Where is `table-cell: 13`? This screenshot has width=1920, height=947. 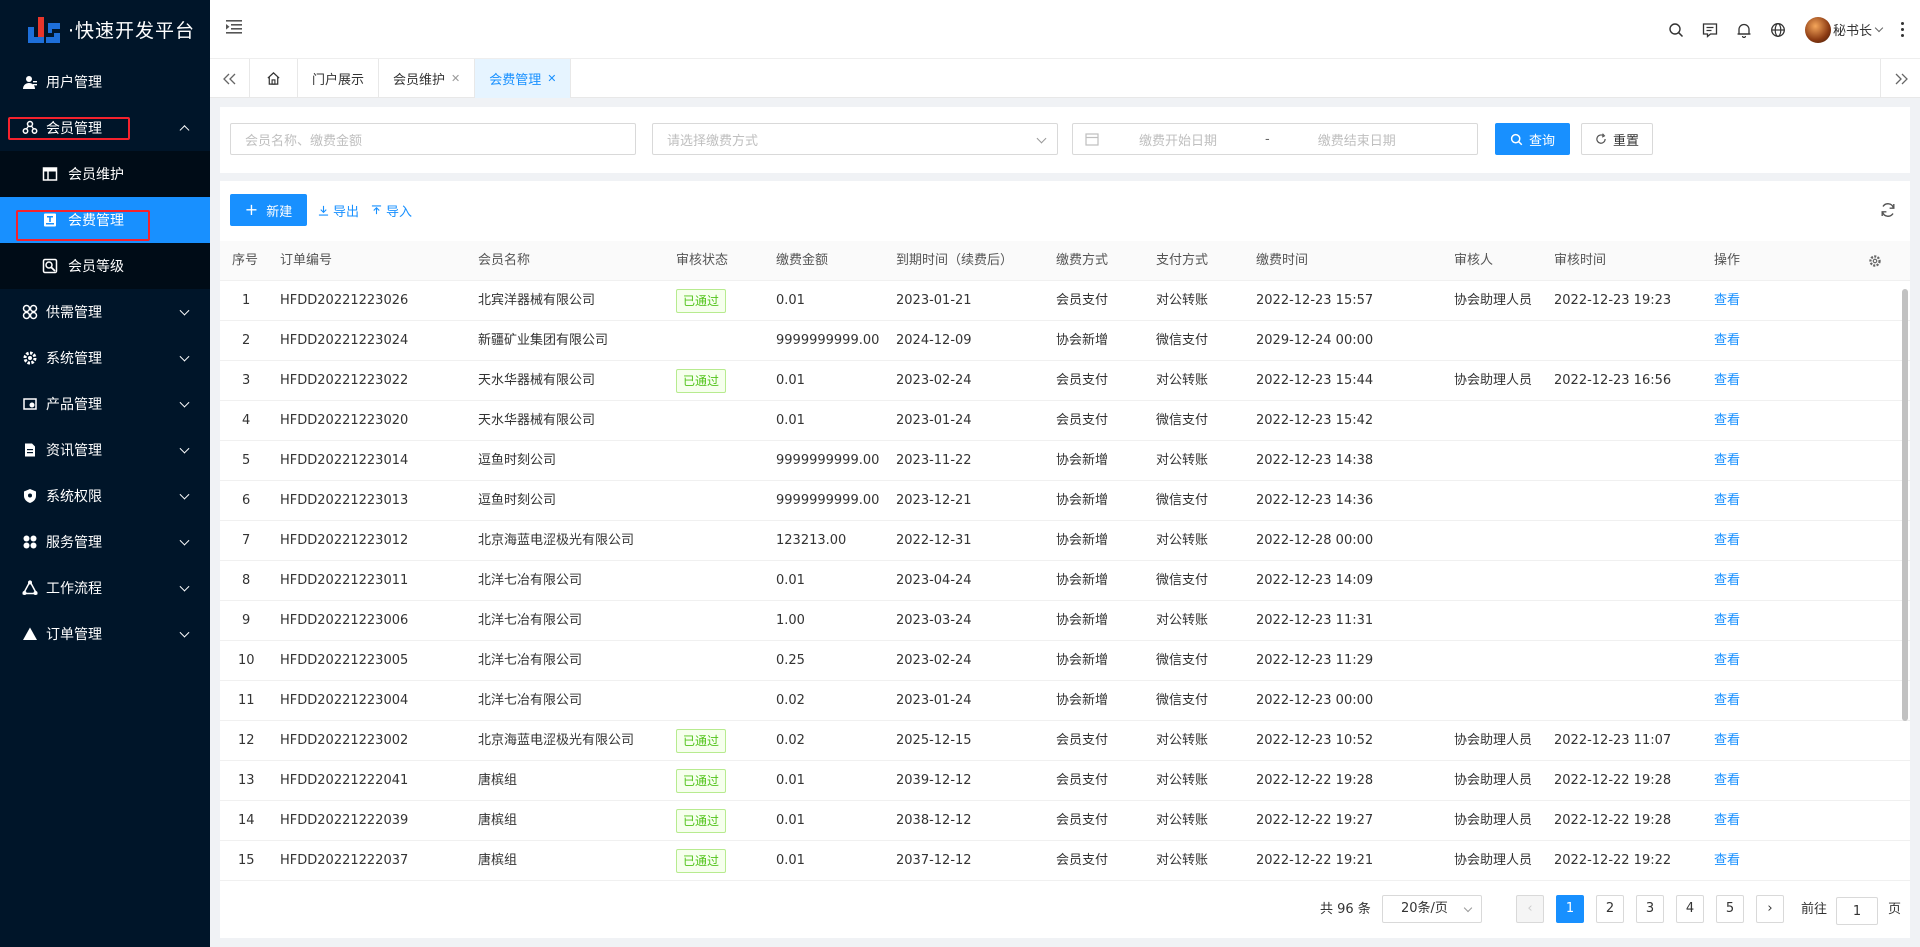
table-cell: 13 is located at coordinates (246, 780).